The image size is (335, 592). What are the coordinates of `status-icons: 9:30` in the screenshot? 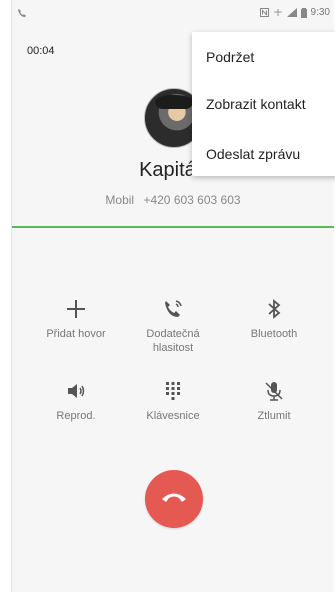 It's located at (294, 12).